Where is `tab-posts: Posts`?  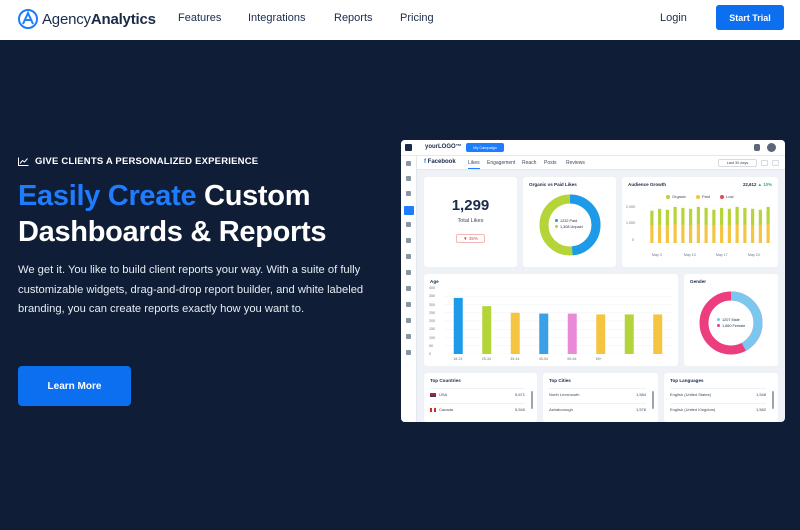
tab-posts: Posts is located at coordinates (550, 163).